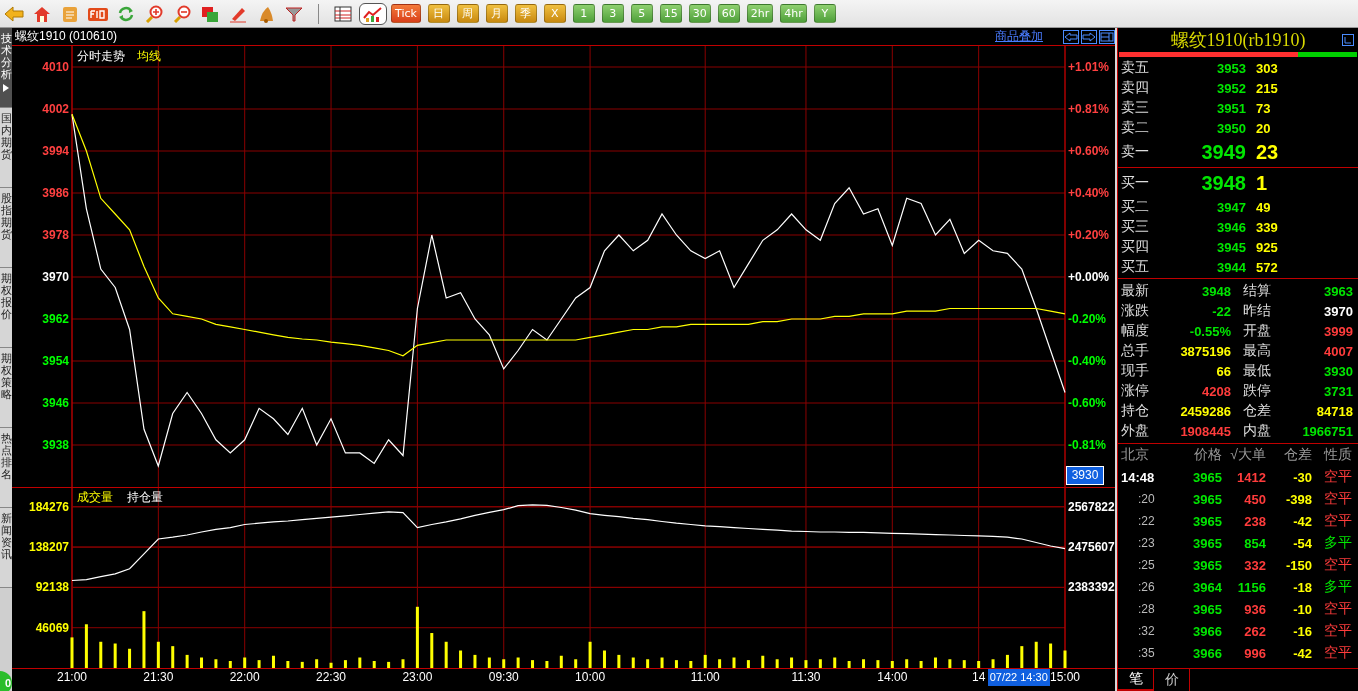 The width and height of the screenshot is (1358, 691). Describe the element at coordinates (793, 13) in the screenshot. I see `period-button: 4hr` at that location.